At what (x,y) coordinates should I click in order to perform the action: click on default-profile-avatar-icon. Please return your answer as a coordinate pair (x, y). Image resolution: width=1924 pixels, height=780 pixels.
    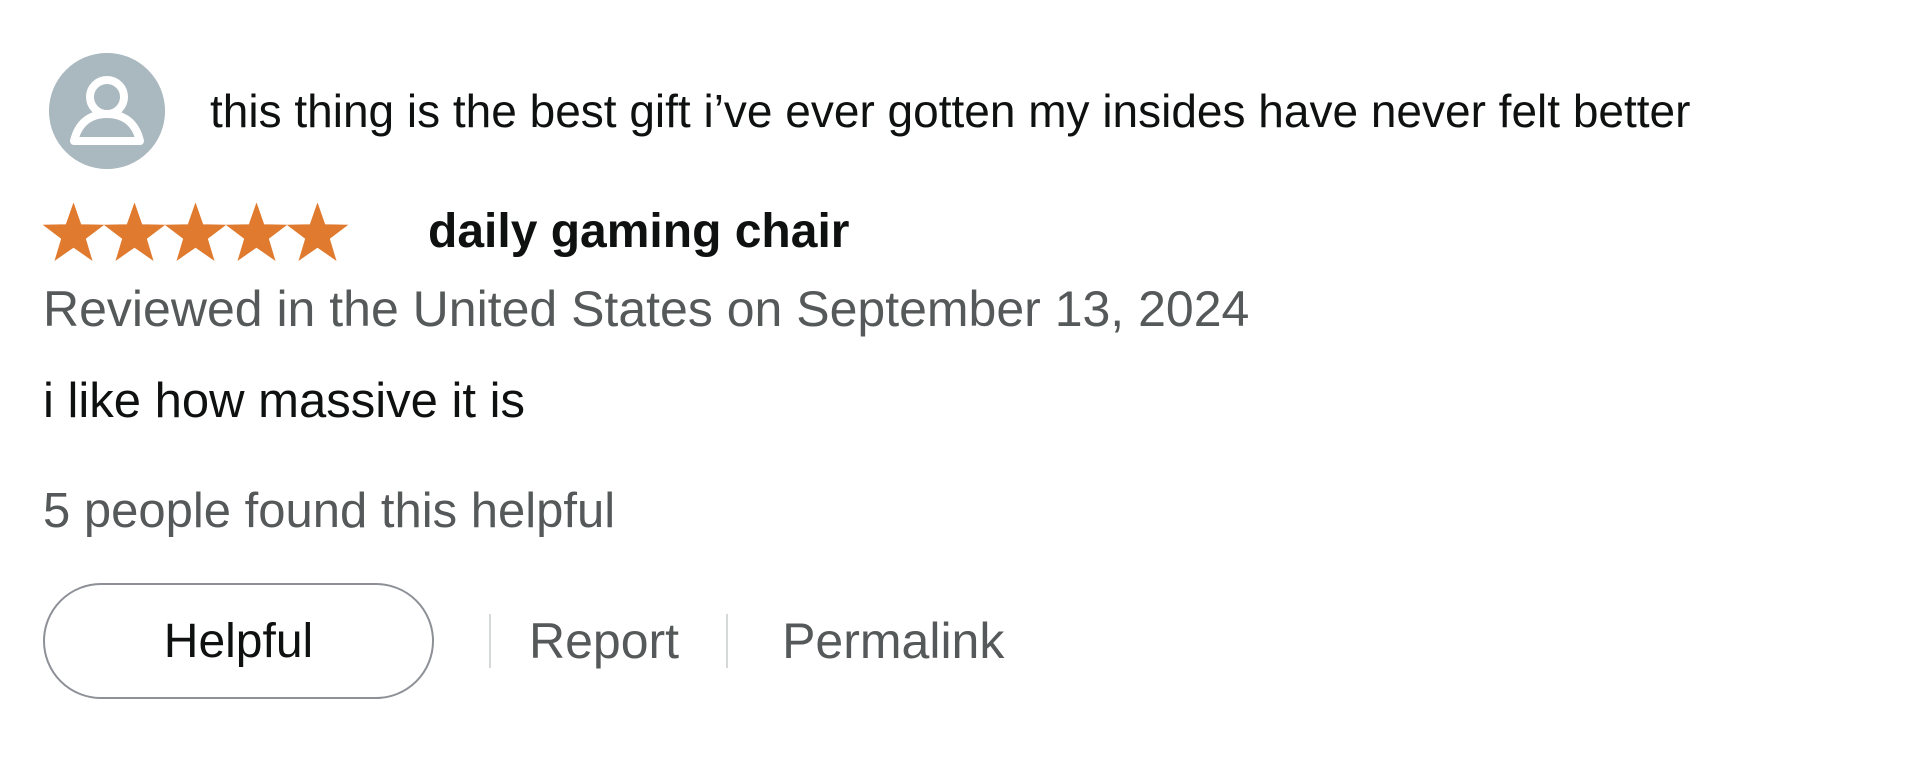
    Looking at the image, I should click on (107, 111).